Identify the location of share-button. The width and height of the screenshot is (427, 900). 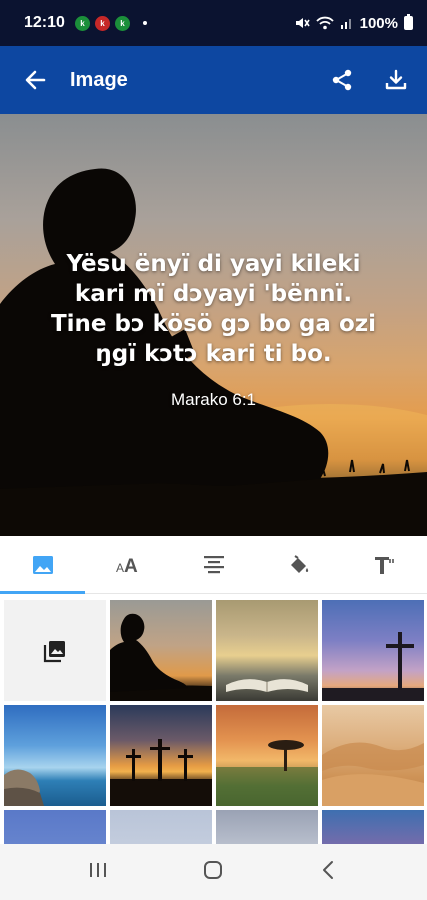
(342, 80).